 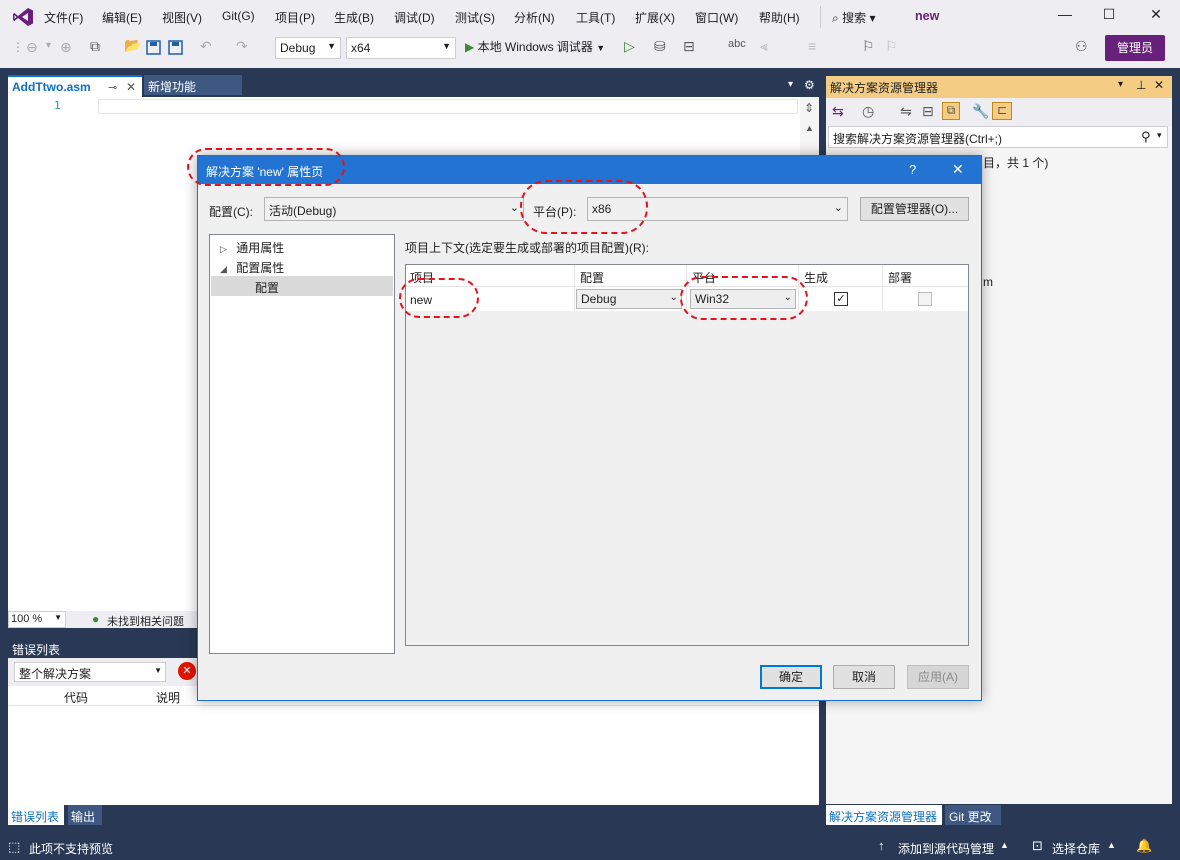 What do you see at coordinates (592, 278) in the screenshot?
I see `column-configuration: 配置` at bounding box center [592, 278].